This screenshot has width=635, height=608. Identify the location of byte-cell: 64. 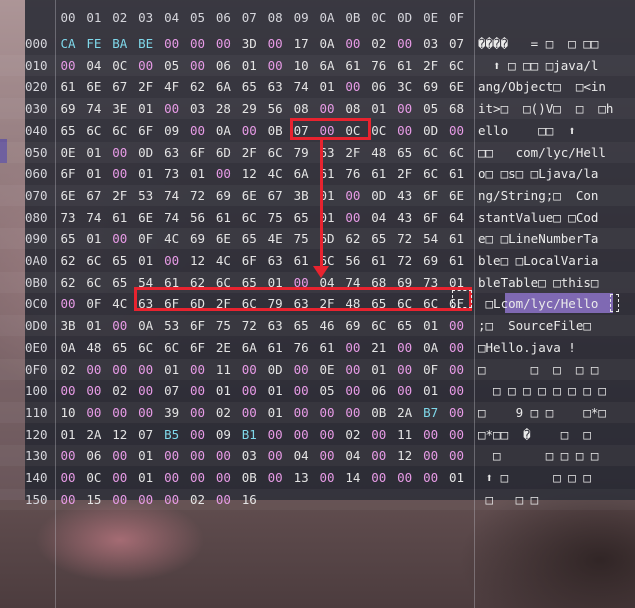
(457, 217).